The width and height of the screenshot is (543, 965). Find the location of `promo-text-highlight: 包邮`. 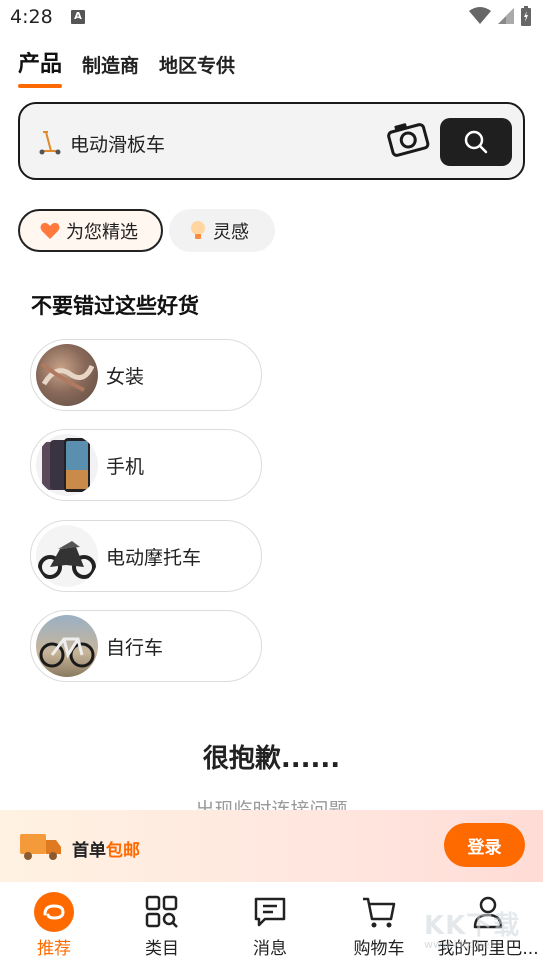

promo-text-highlight: 包邮 is located at coordinates (123, 851).